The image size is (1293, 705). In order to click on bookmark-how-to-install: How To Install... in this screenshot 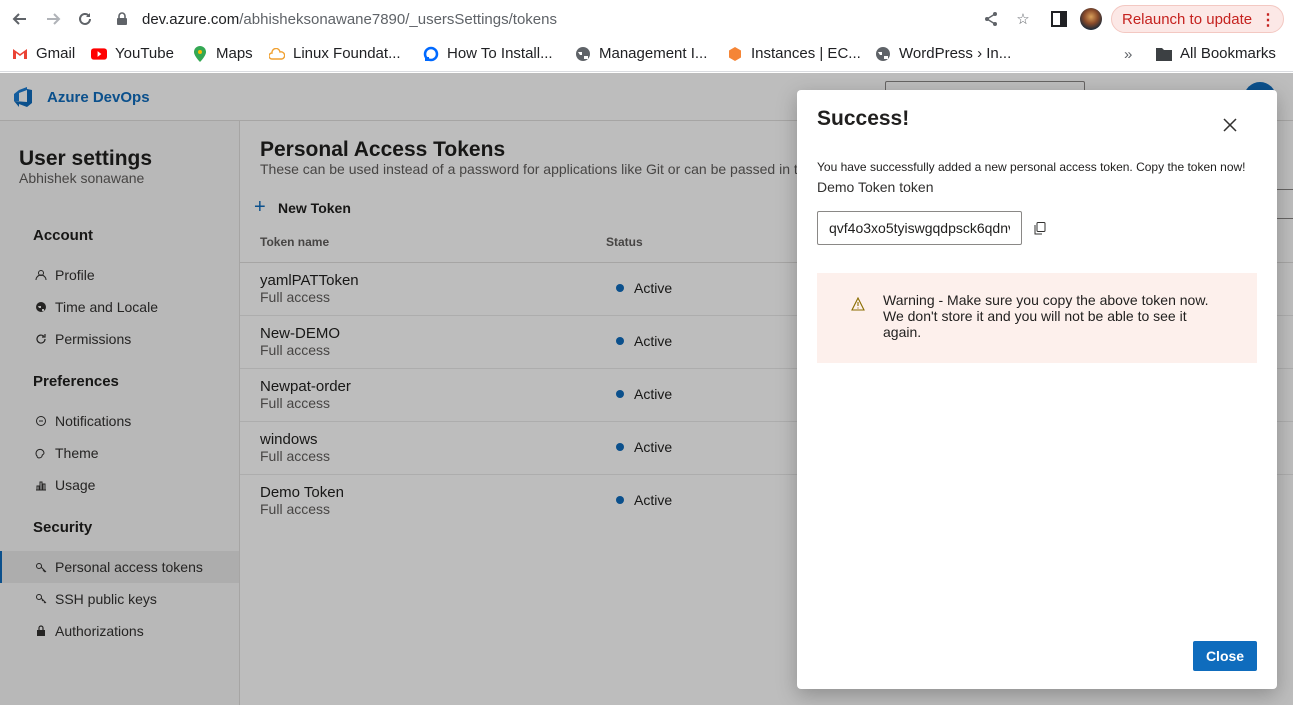, I will do `click(488, 53)`.